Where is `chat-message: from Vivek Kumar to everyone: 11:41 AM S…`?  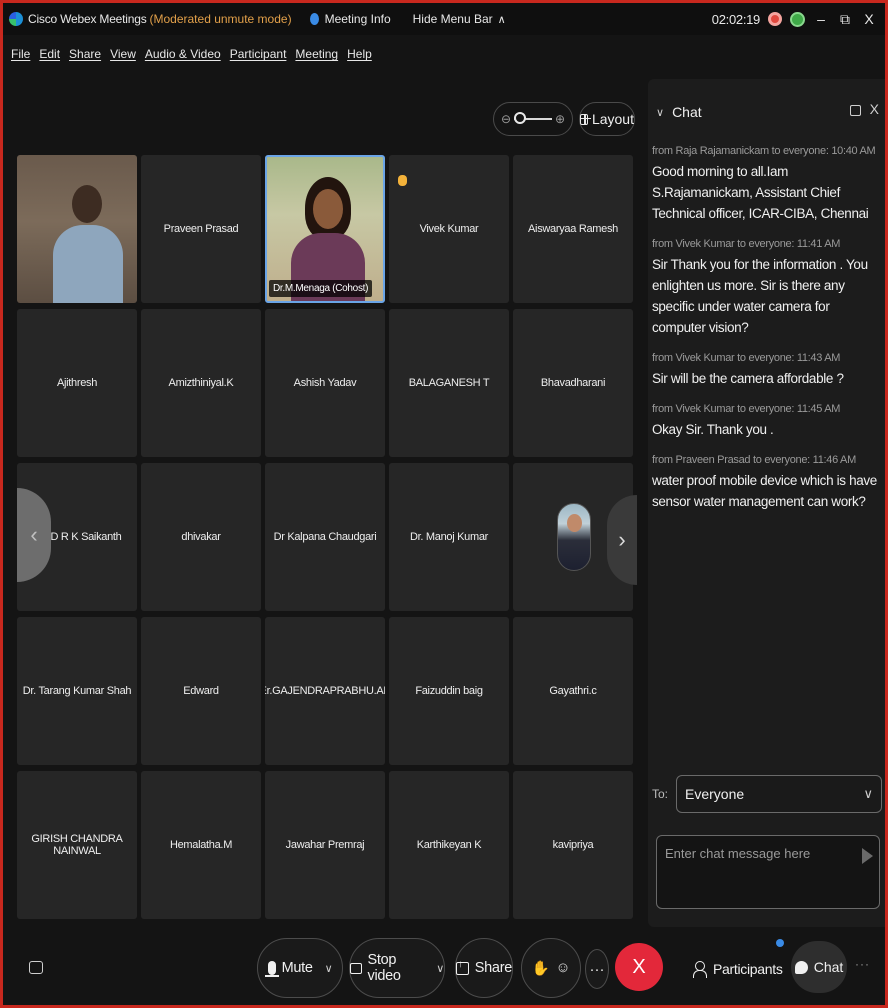
chat-message: from Vivek Kumar to everyone: 11:41 AM S… is located at coordinates (766, 288).